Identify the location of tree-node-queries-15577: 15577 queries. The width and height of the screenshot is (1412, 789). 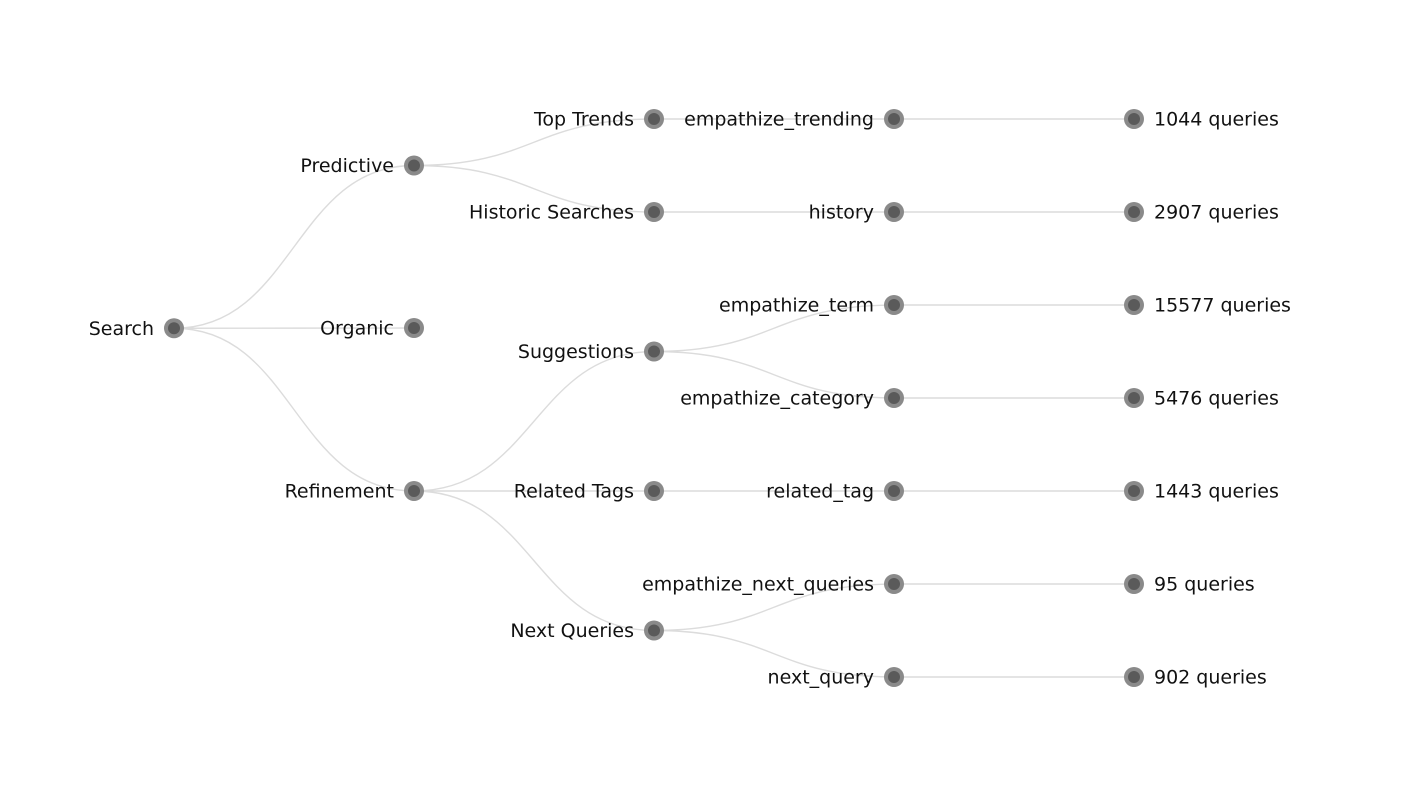
(1207, 306).